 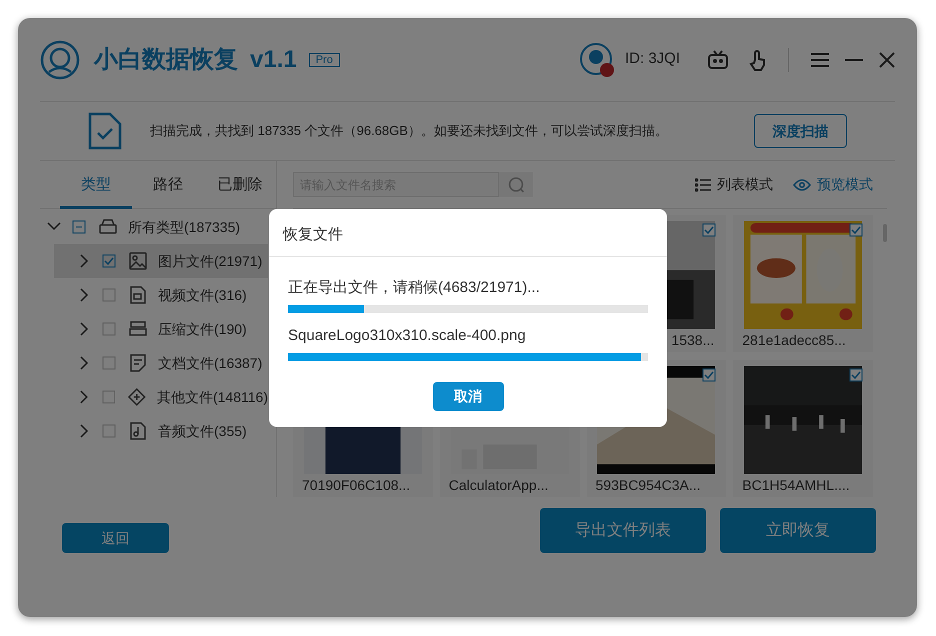 What do you see at coordinates (468, 396) in the screenshot?
I see `cancel-button: 取消` at bounding box center [468, 396].